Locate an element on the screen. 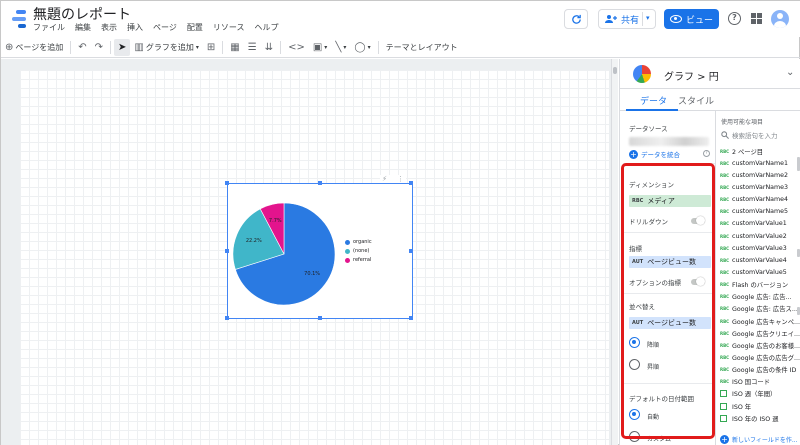 This screenshot has width=800, height=445. optional-metrics-toggle is located at coordinates (698, 281).